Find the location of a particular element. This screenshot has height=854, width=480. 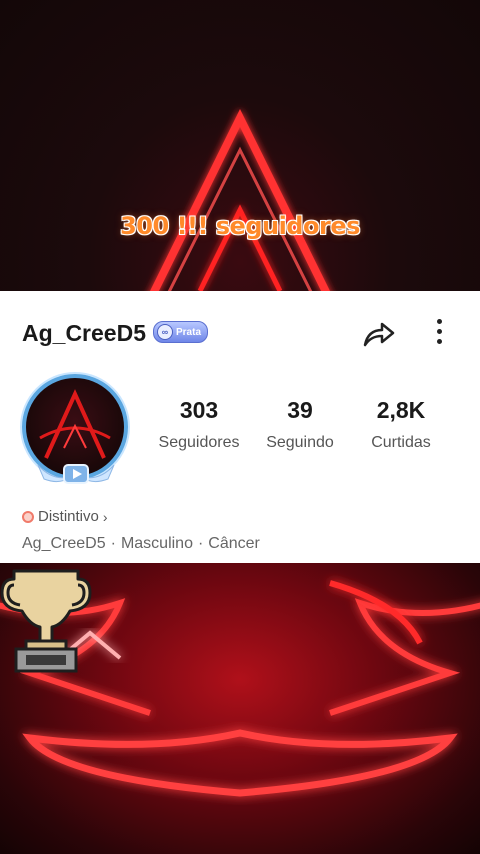

chevron-right-icon: › is located at coordinates (105, 516).